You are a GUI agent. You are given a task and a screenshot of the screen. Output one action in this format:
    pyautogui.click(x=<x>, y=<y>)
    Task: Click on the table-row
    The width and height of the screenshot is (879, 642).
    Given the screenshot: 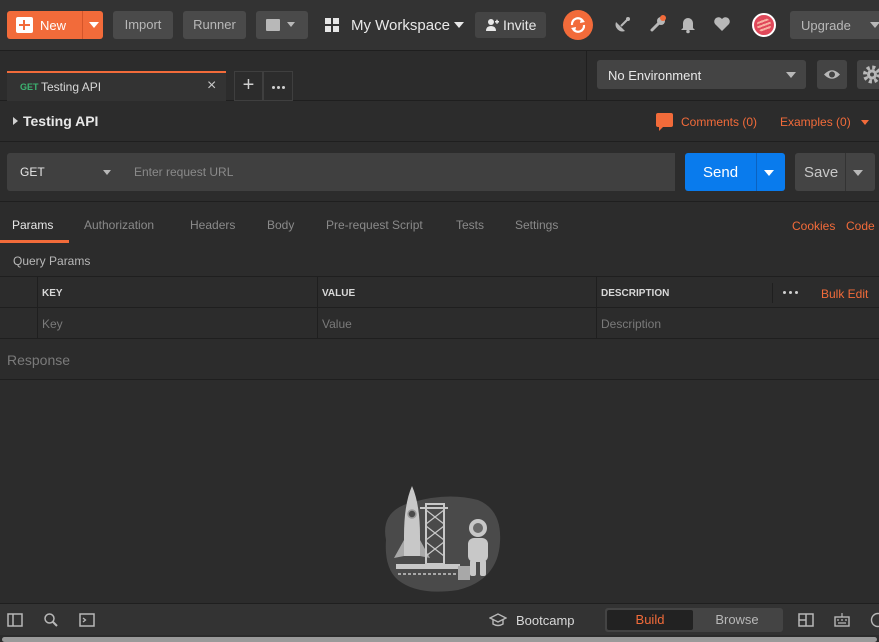 What is the action you would take?
    pyautogui.click(x=439, y=323)
    